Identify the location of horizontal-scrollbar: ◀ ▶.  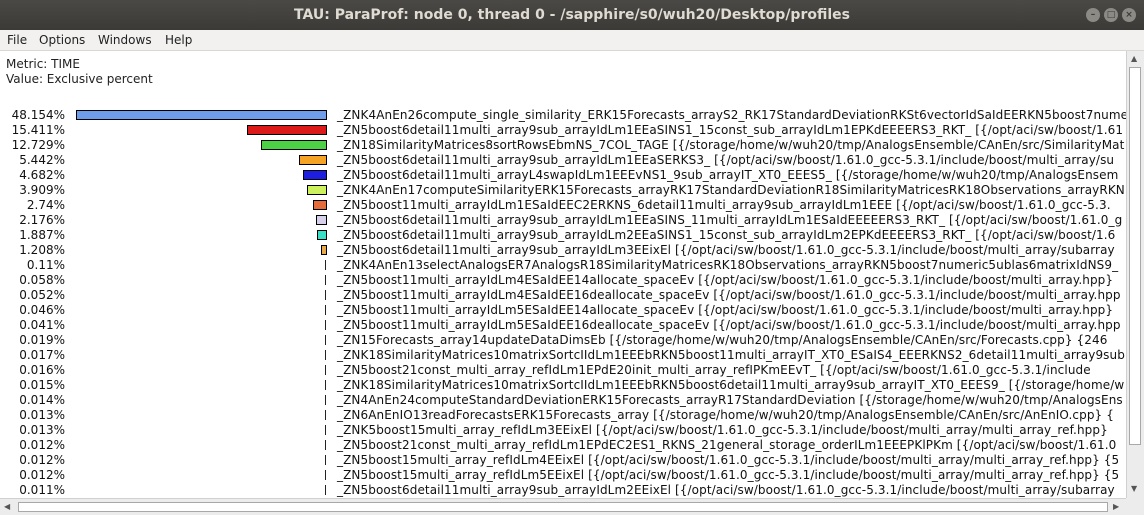
(563, 506).